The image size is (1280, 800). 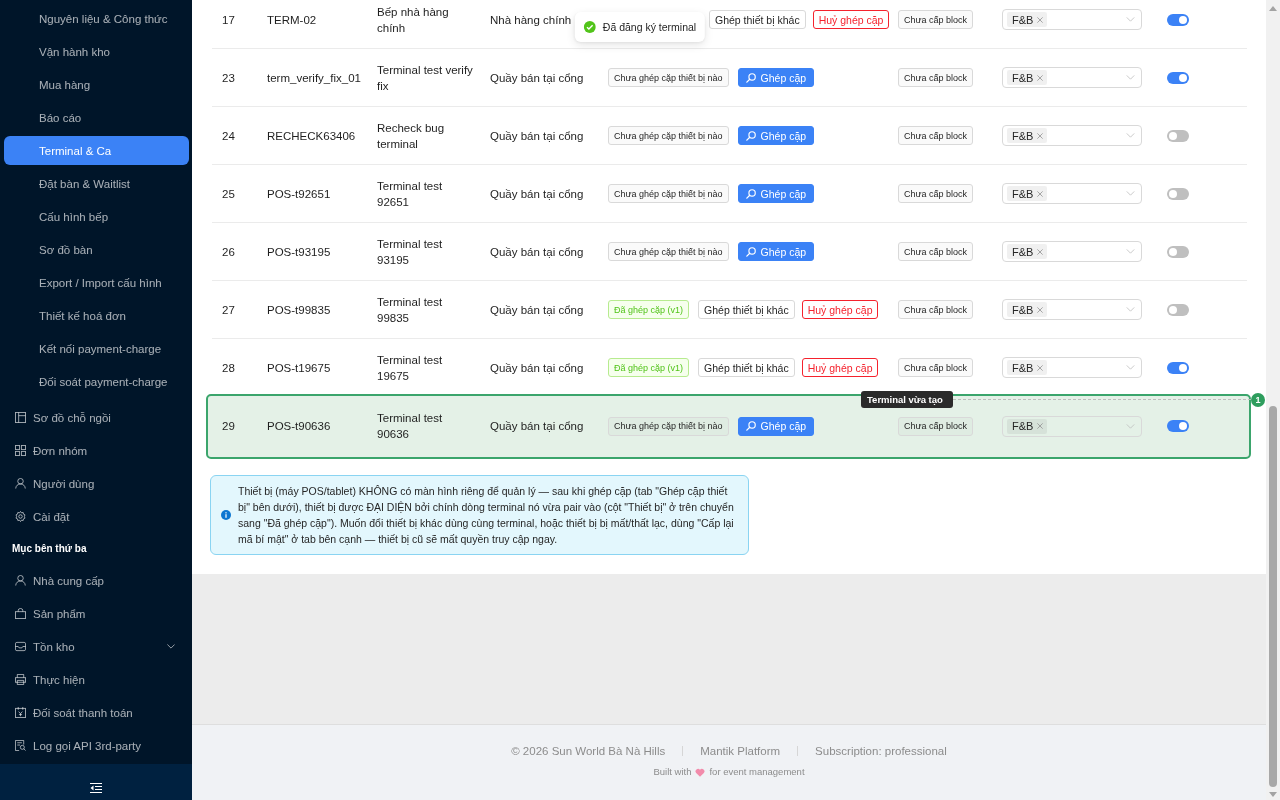 I want to click on menu-item: Terminal & Ca, so click(x=96, y=150).